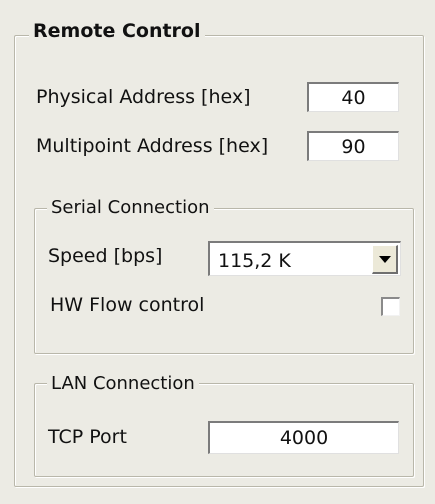 Image resolution: width=435 pixels, height=504 pixels. What do you see at coordinates (390, 306) in the screenshot?
I see `hw-flow-control-checkbox` at bounding box center [390, 306].